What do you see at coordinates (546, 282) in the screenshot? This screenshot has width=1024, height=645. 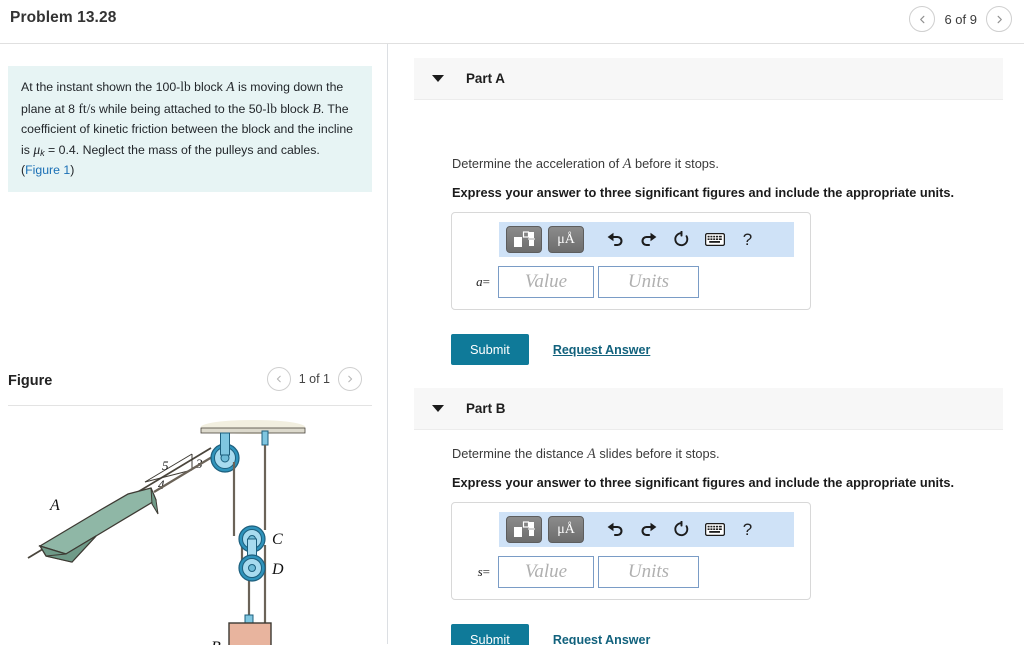 I see `part-a-value-input: Value` at bounding box center [546, 282].